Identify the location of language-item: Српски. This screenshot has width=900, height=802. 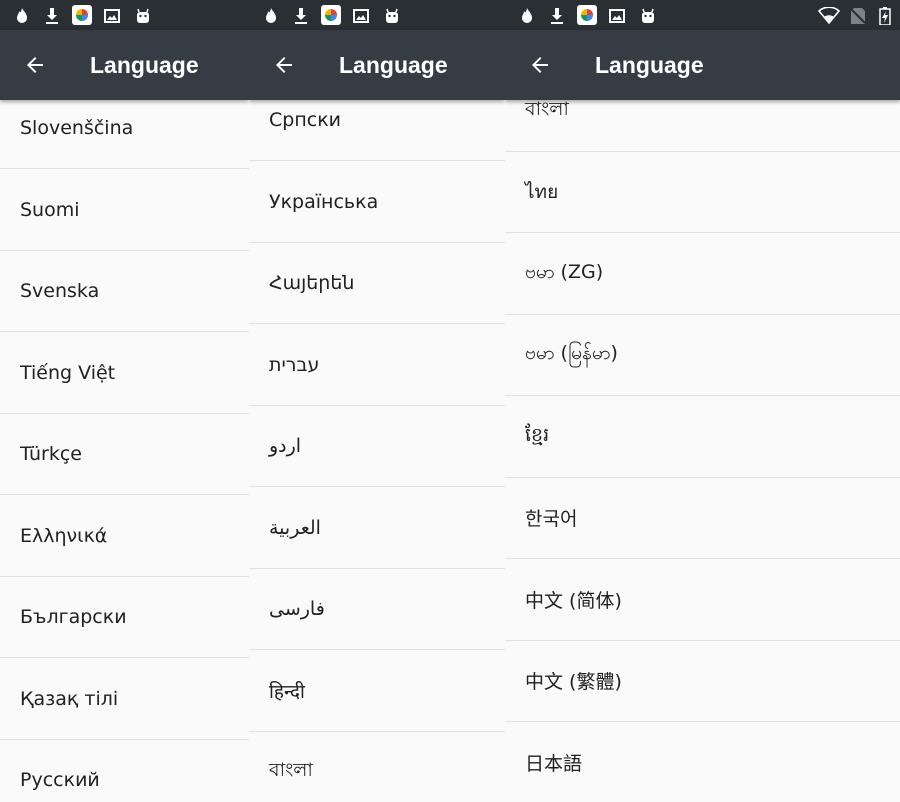
(377, 130).